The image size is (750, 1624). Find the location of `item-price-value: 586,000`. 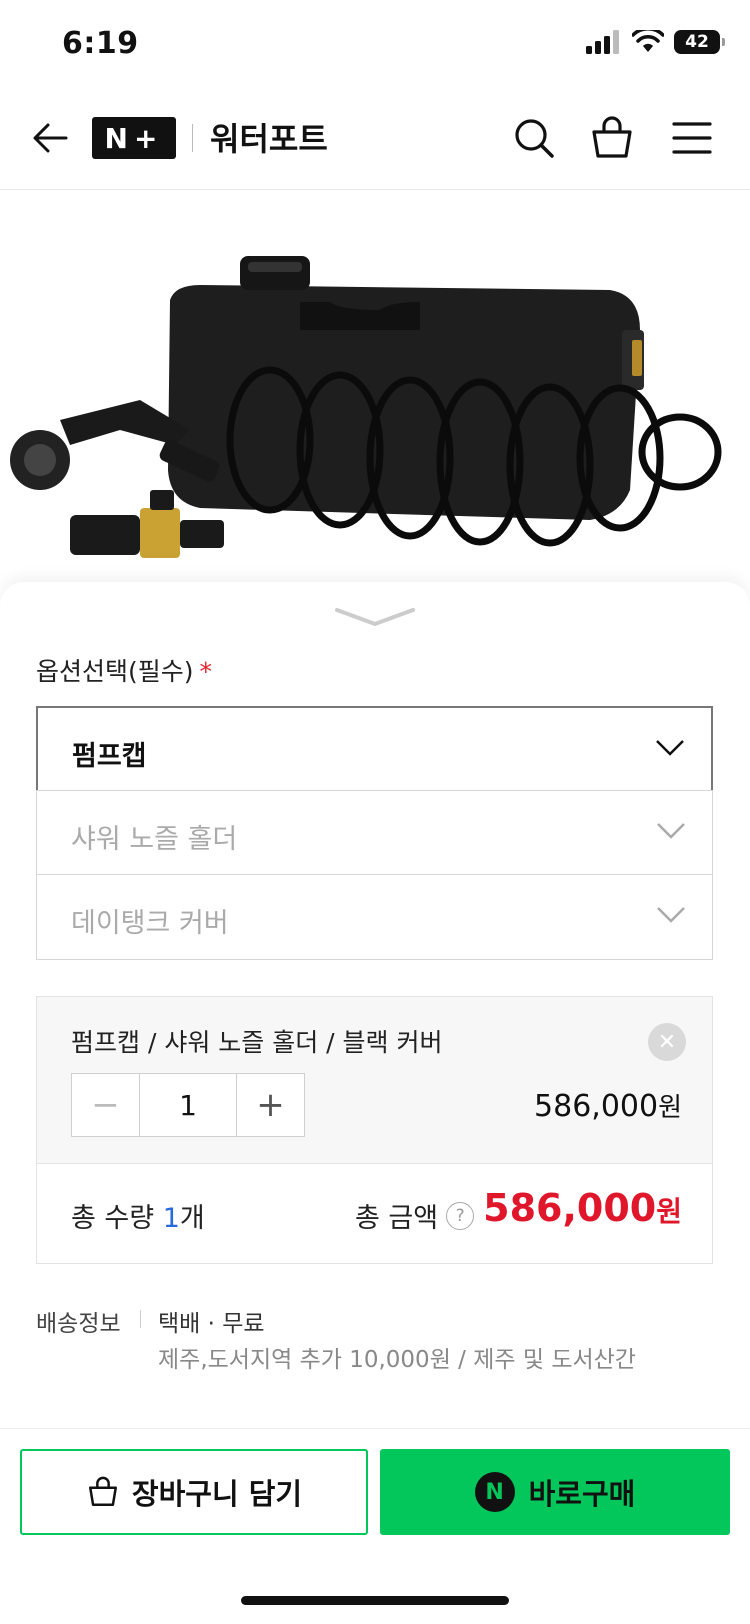

item-price-value: 586,000 is located at coordinates (596, 1106).